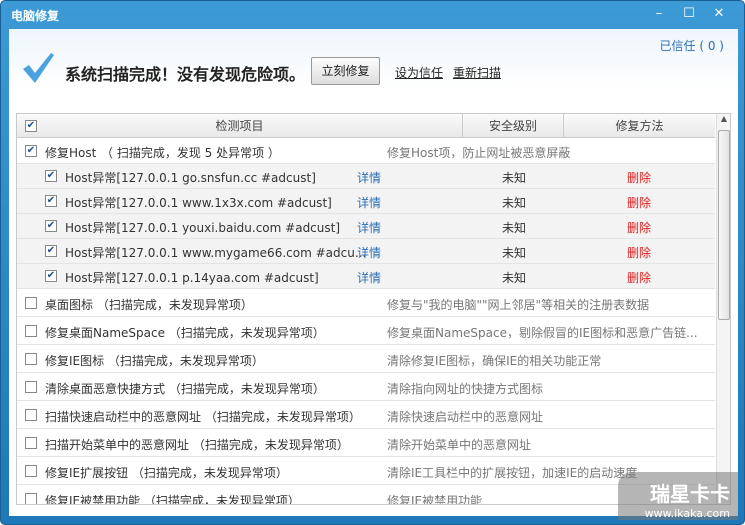  I want to click on scrollbar: ▲, so click(723, 309).